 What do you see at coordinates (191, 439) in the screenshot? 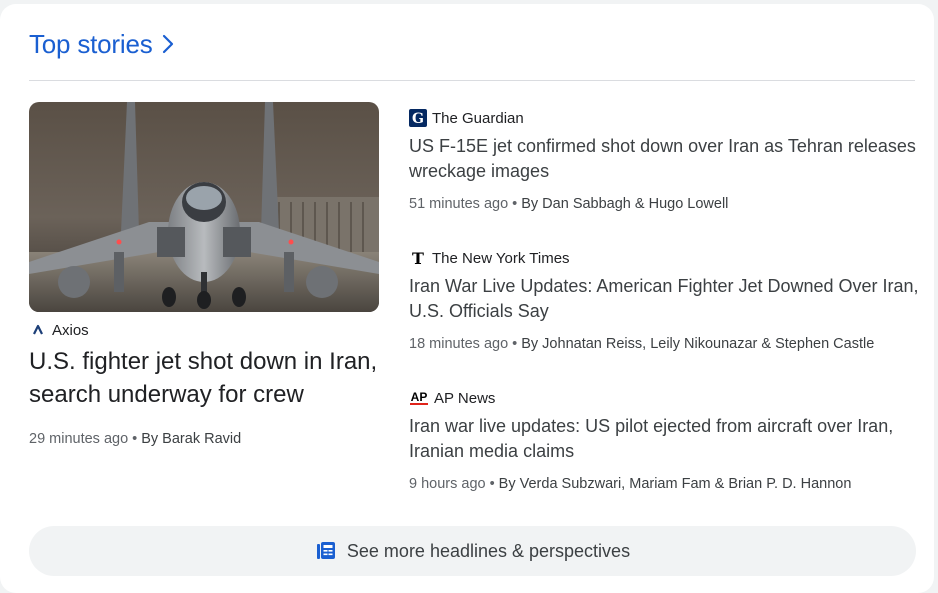
I see `story-byline: By Barak Ravid` at bounding box center [191, 439].